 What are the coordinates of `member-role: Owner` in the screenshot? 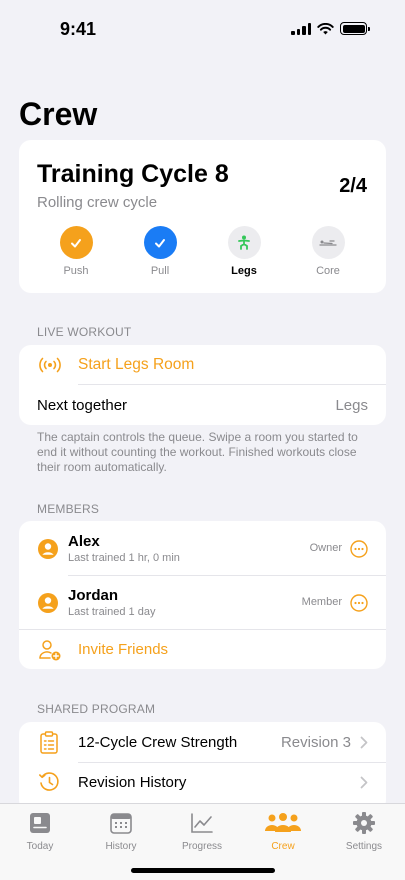 It's located at (325, 548).